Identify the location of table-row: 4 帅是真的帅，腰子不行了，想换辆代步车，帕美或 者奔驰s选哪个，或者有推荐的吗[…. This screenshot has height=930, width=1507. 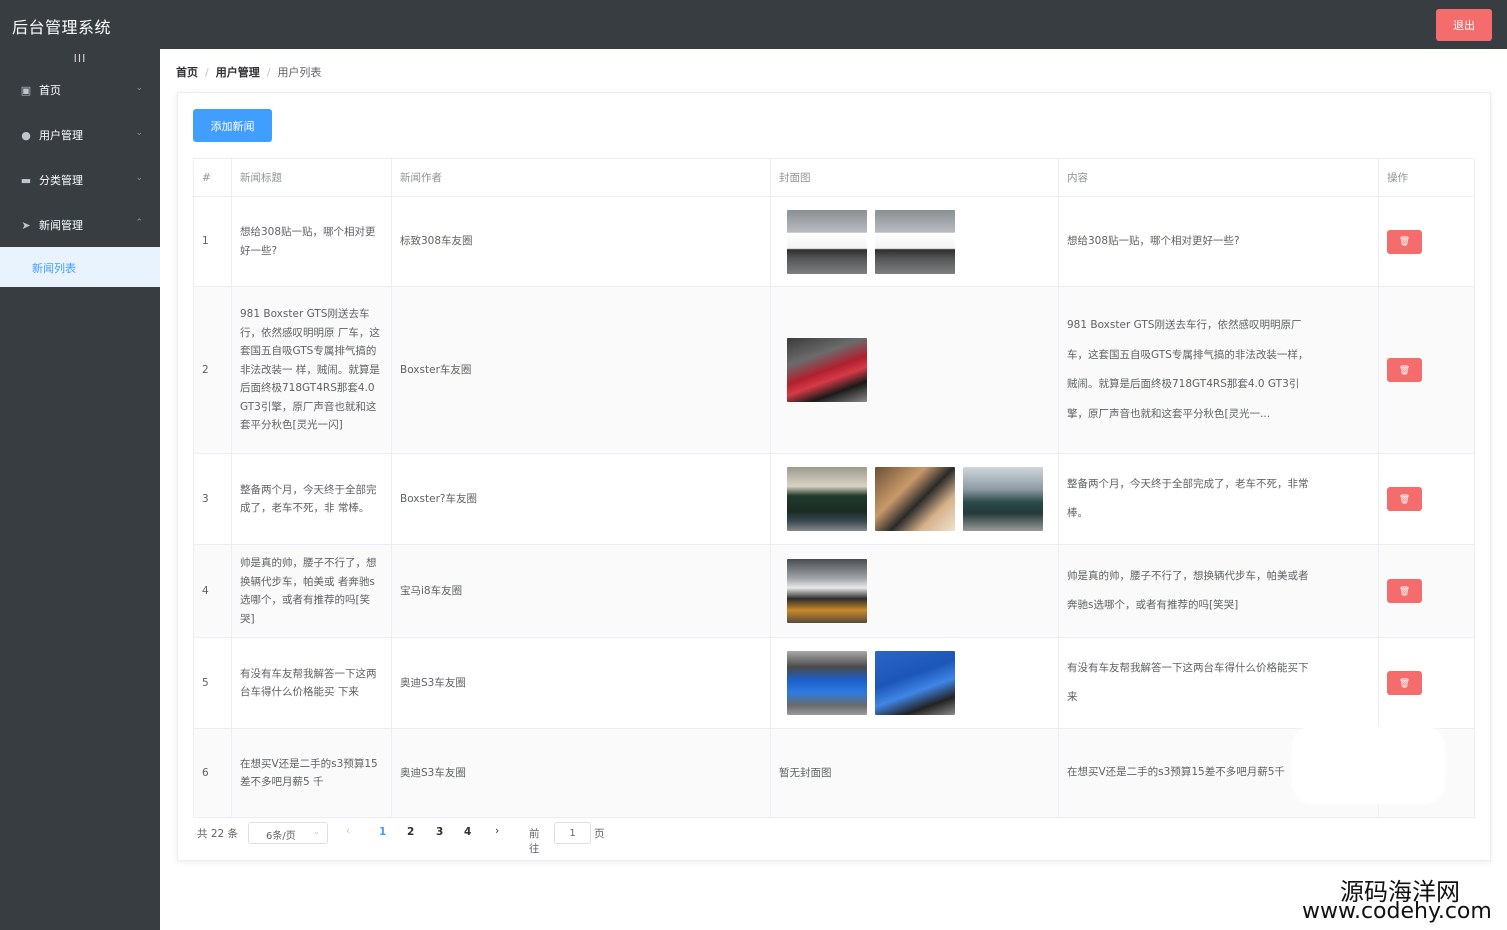
(834, 591).